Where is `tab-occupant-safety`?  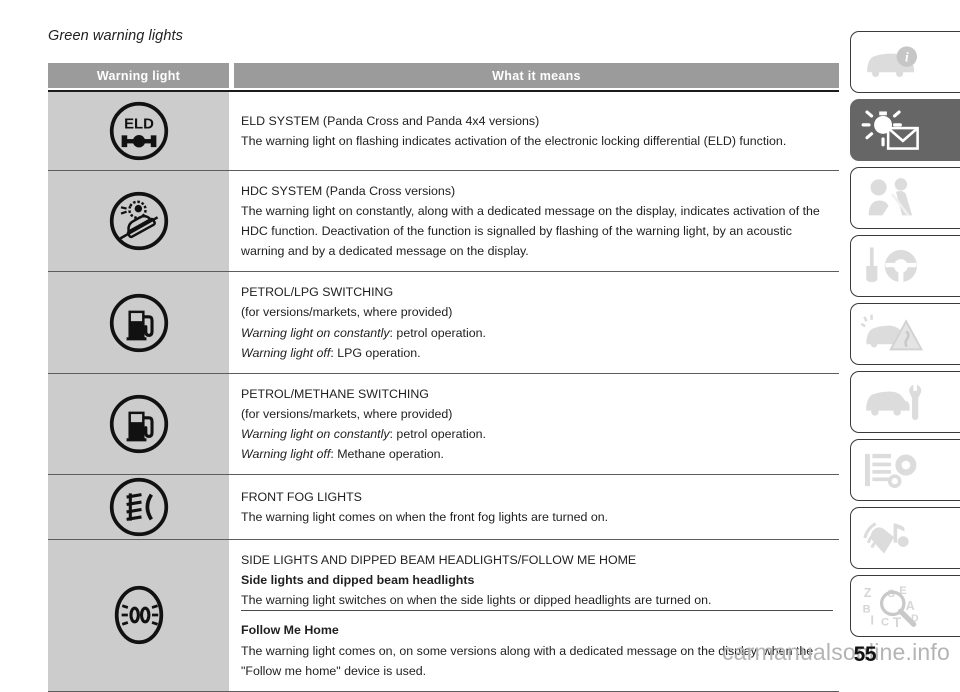 tab-occupant-safety is located at coordinates (905, 198).